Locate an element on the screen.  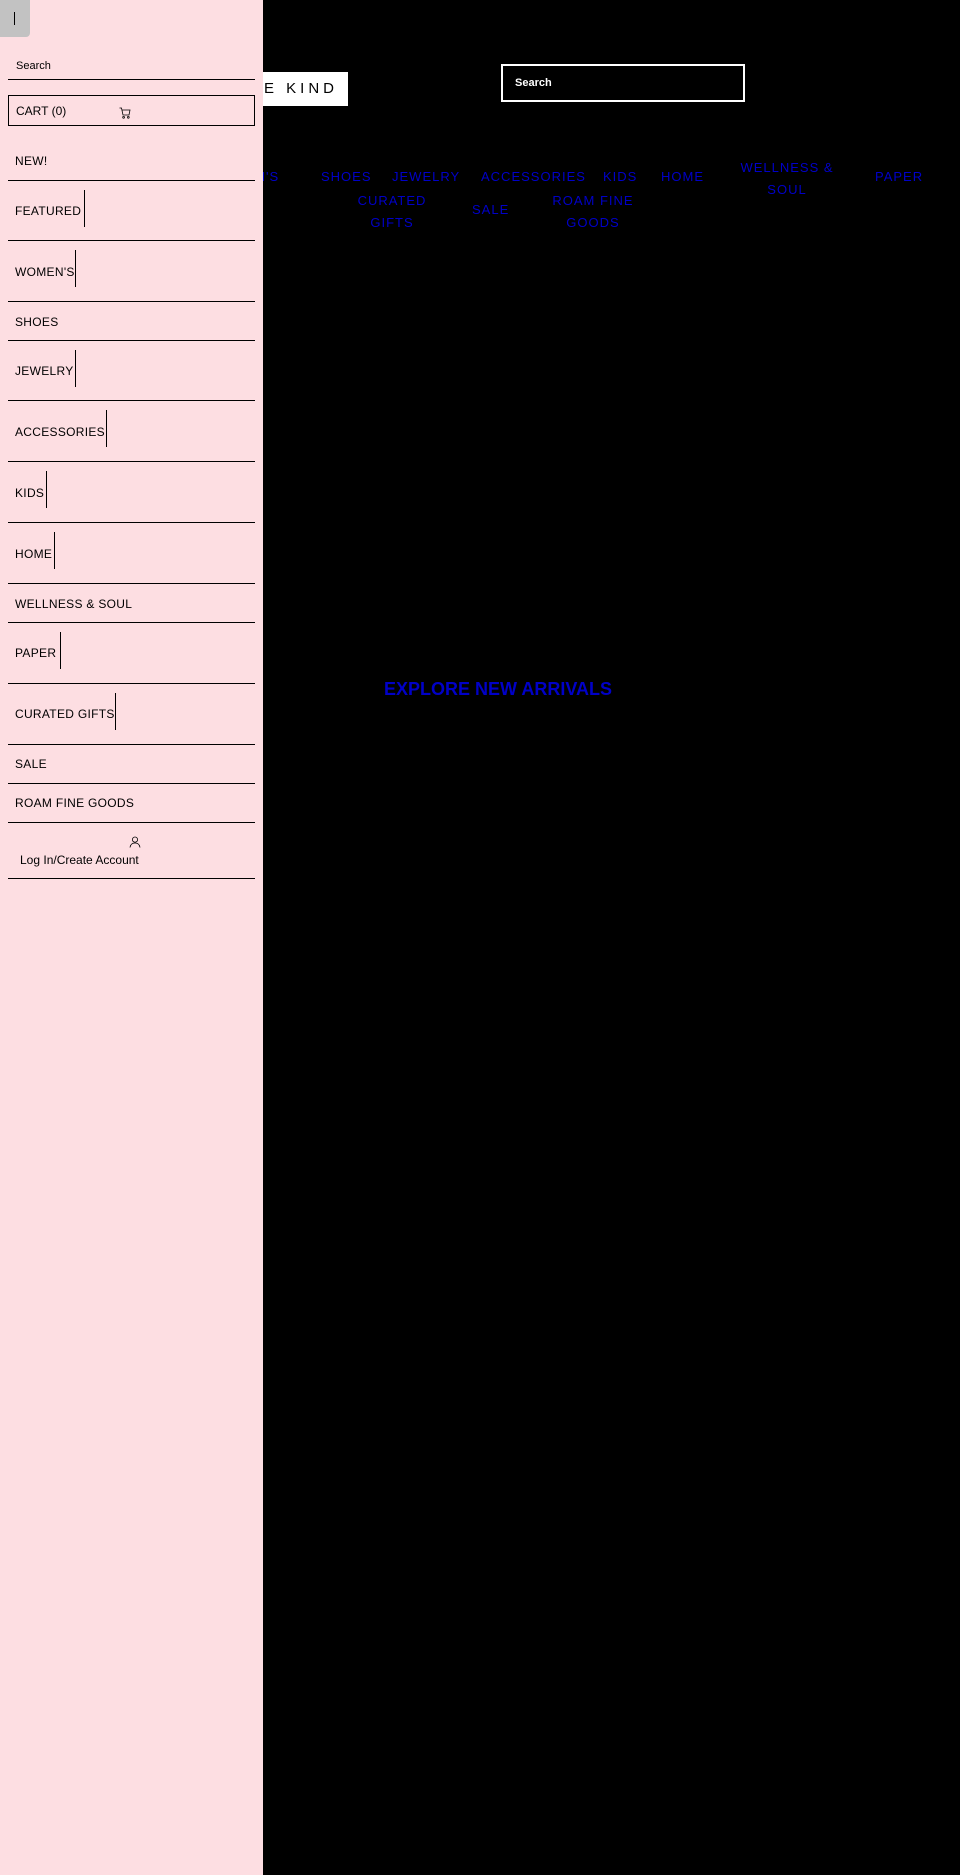
drawer-item-featured: FEATURED is located at coordinates (131, 211).